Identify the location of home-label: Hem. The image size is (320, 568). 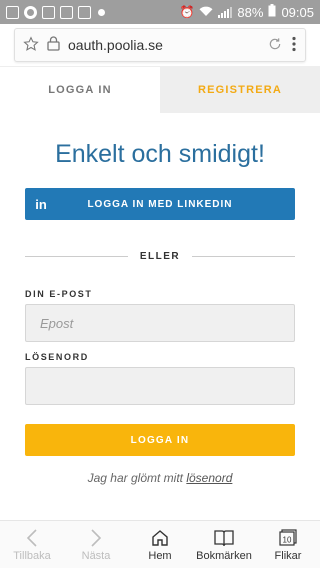
(160, 555).